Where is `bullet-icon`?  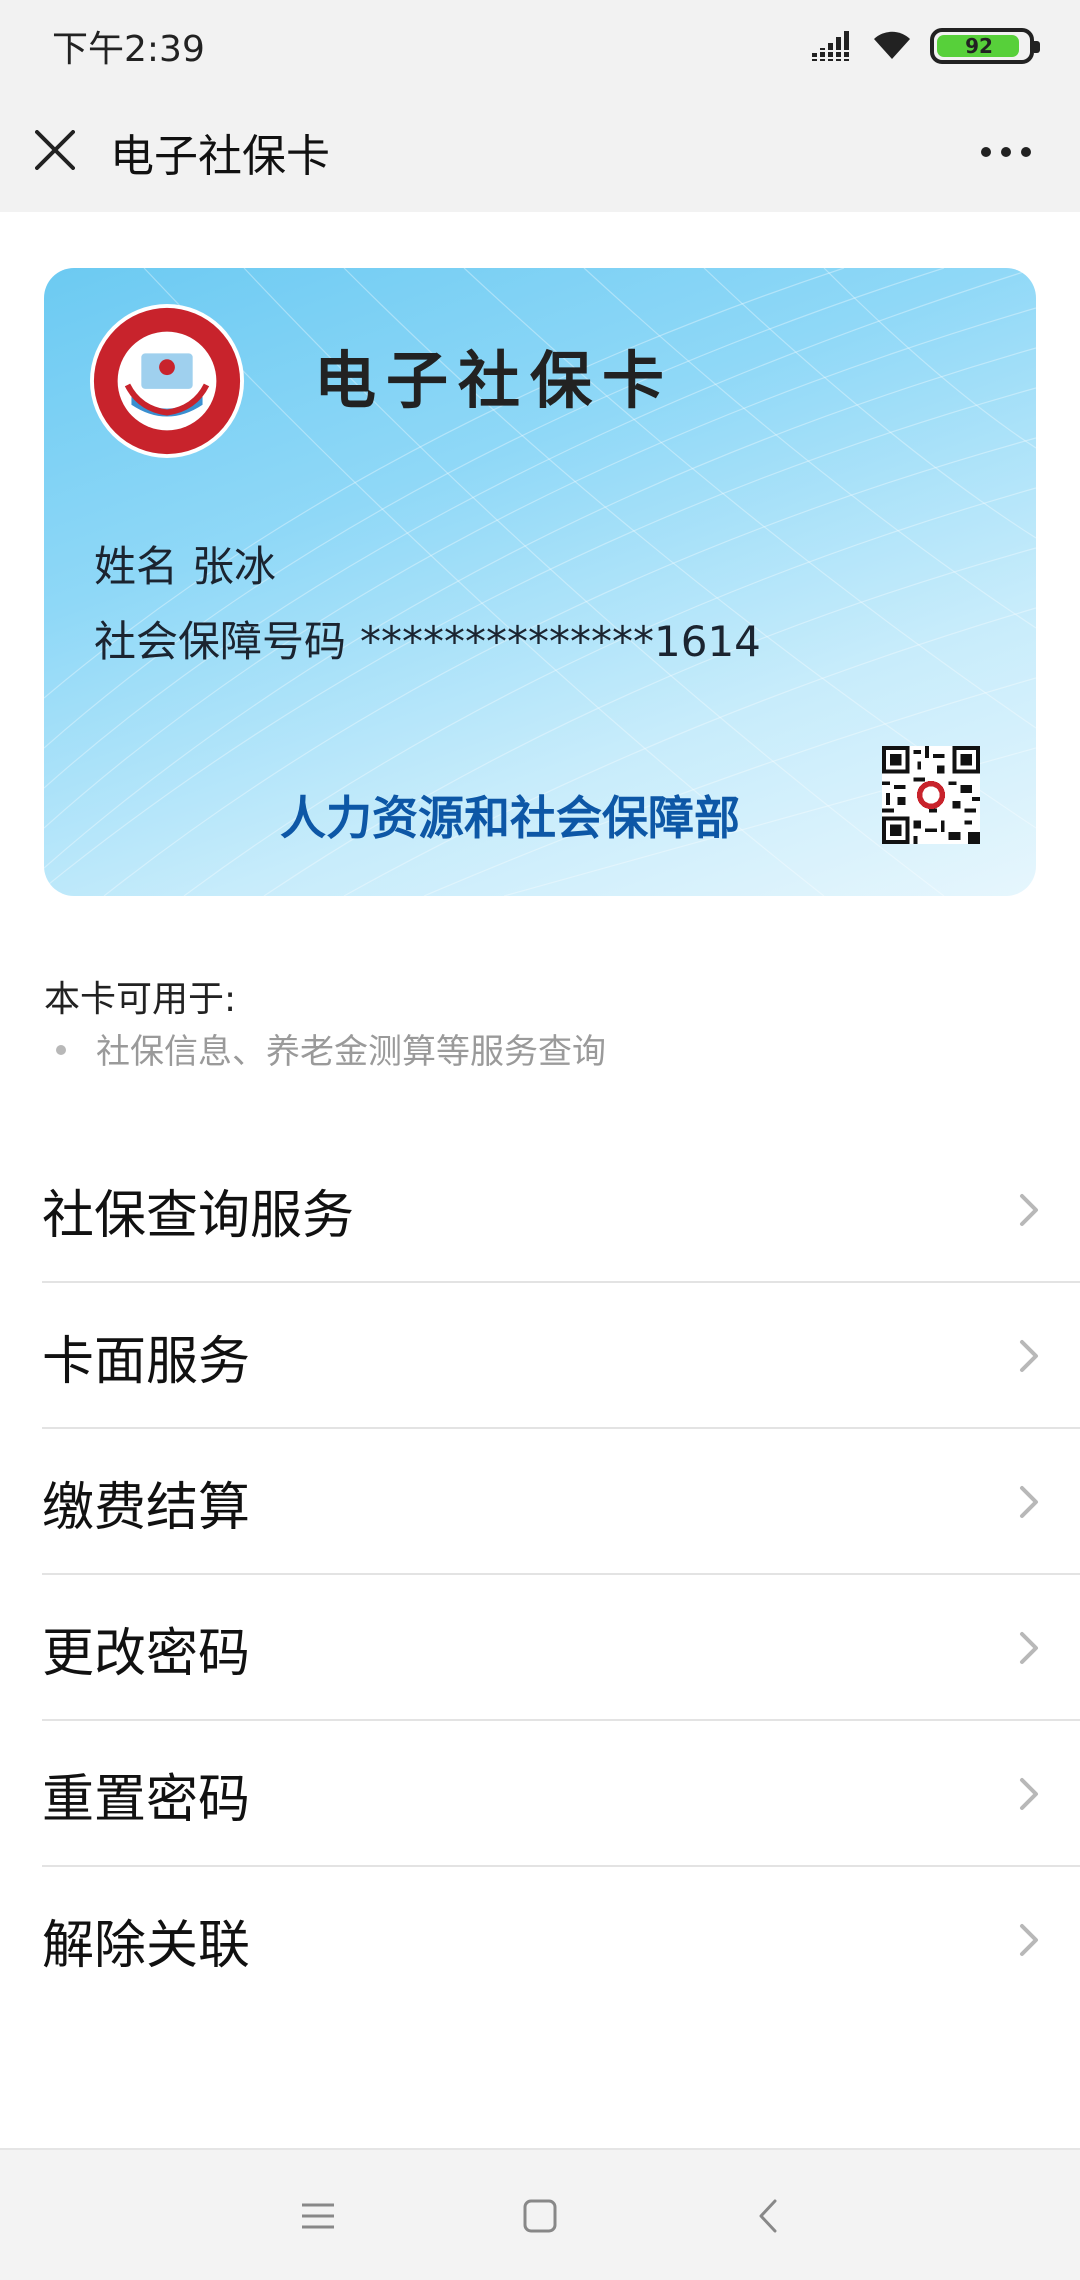
bullet-icon is located at coordinates (61, 1049).